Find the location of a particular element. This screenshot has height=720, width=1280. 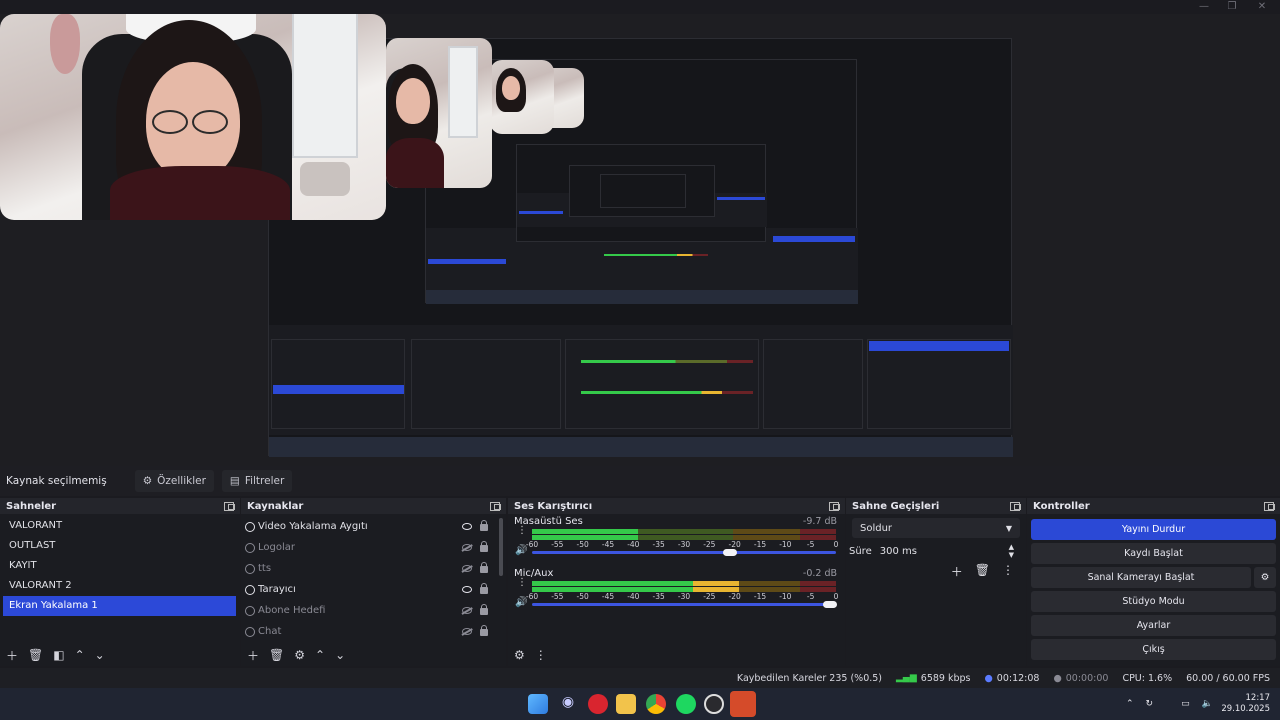

source-item: Abone Hedefi is located at coordinates (373, 610).